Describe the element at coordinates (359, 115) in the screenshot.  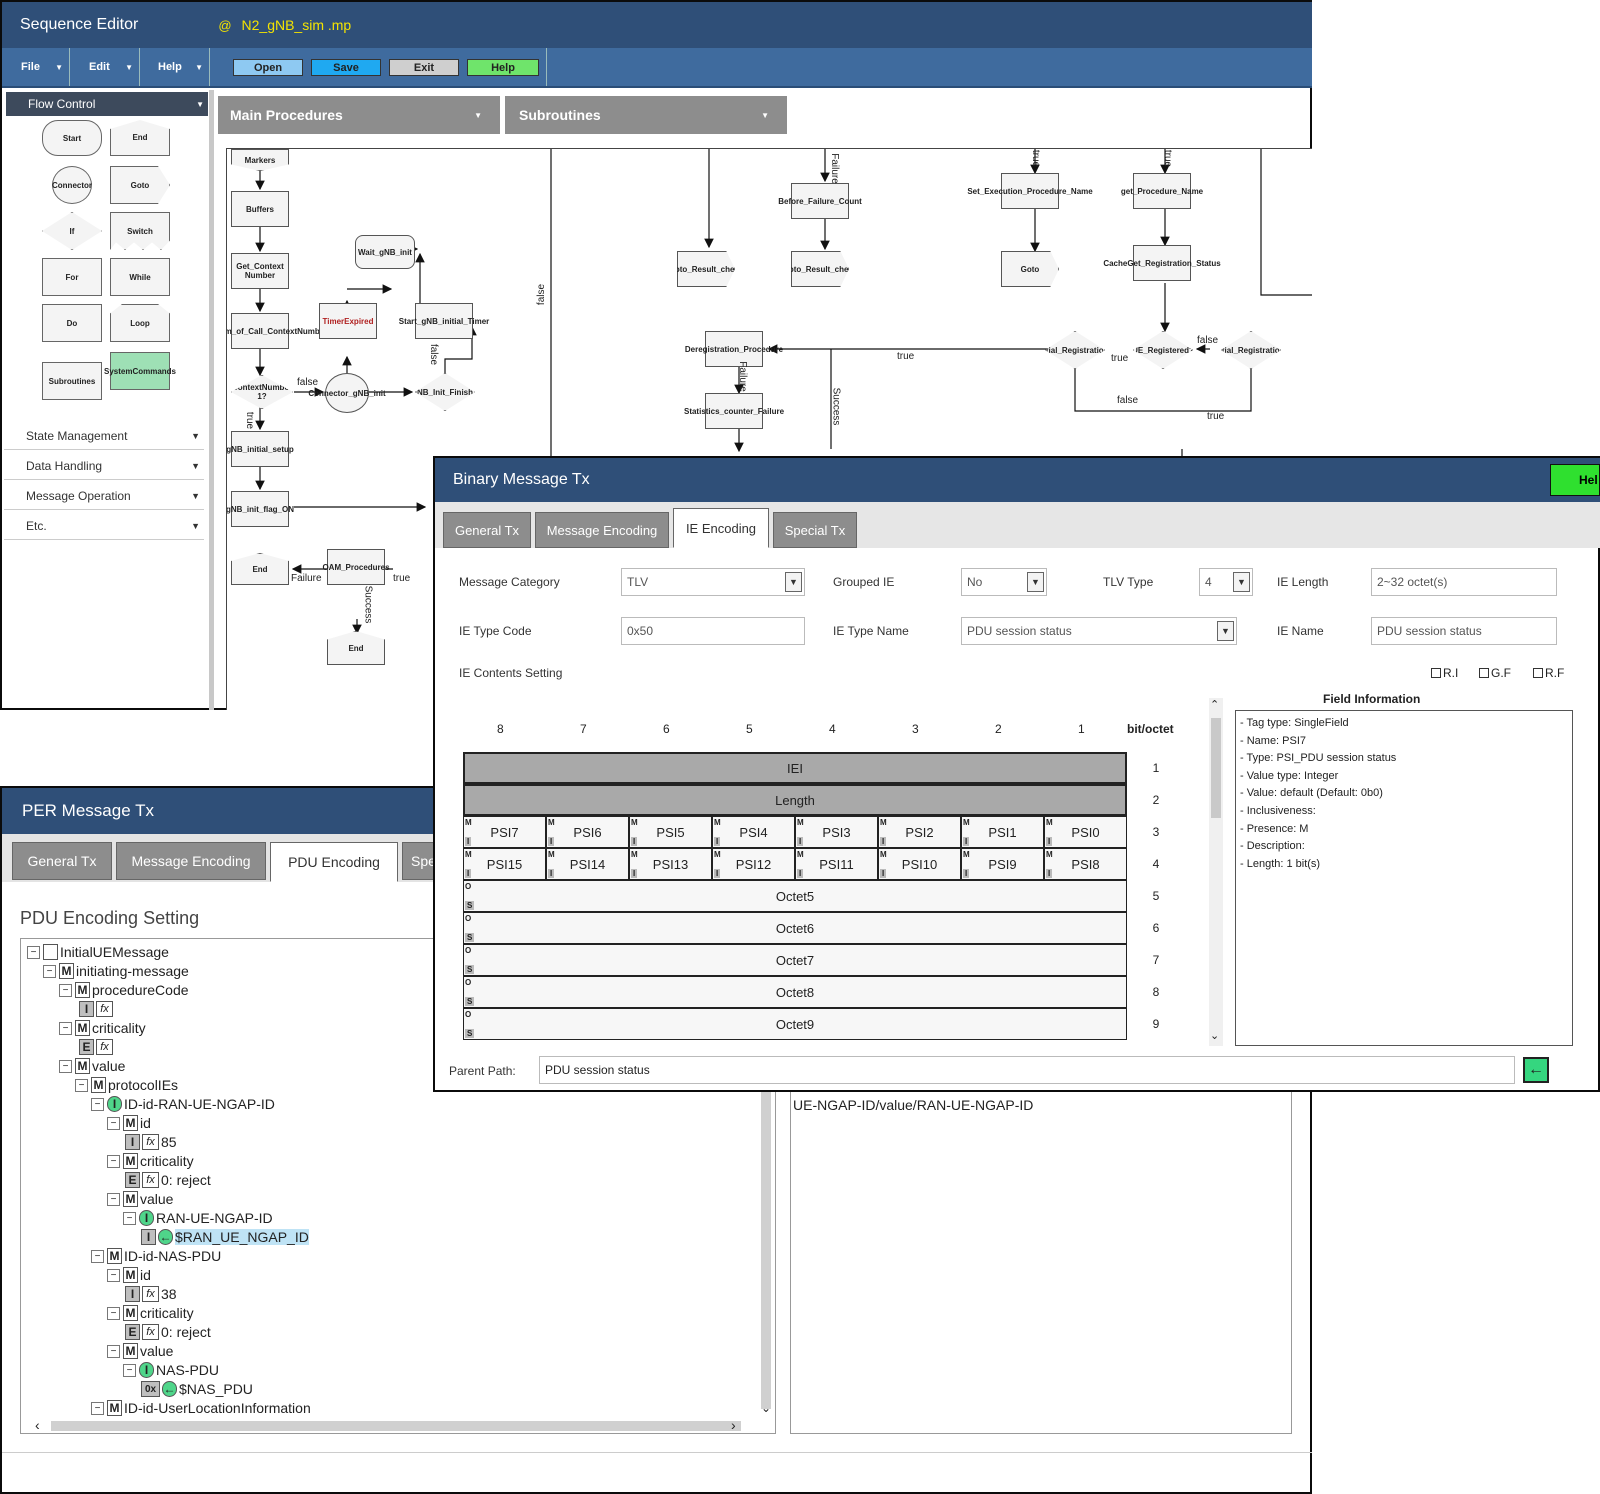
I see `main-procedures-dropdown: Main Procedures ▼` at that location.